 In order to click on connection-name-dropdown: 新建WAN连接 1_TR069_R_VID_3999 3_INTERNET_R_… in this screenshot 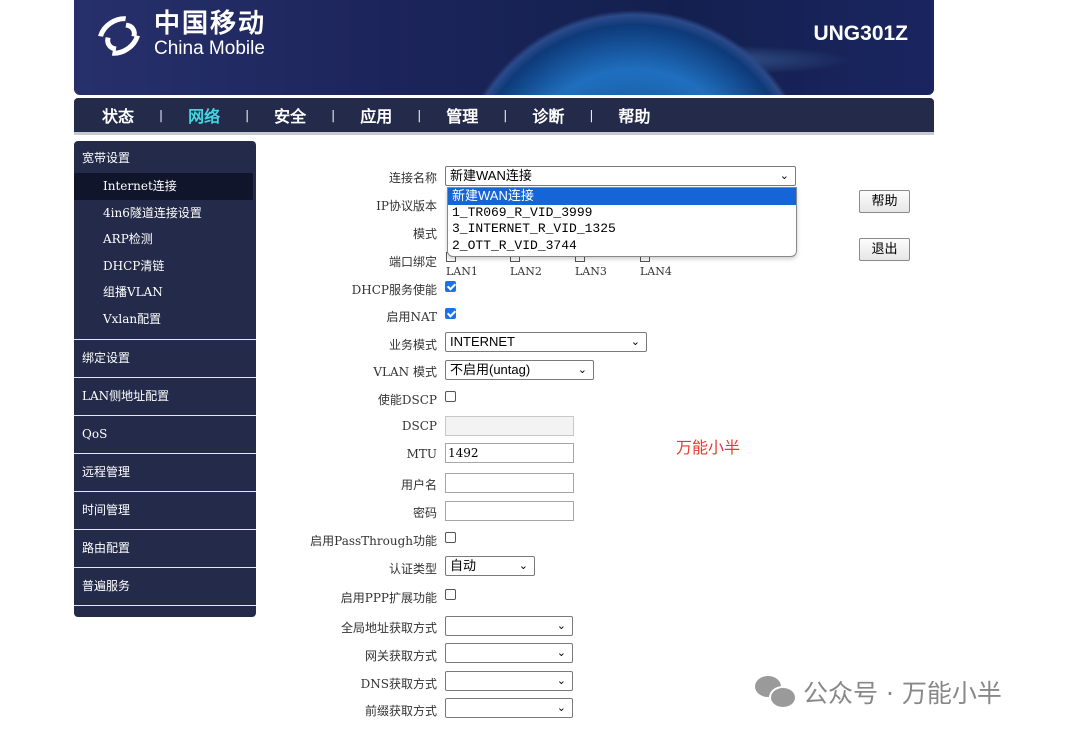, I will do `click(622, 222)`.